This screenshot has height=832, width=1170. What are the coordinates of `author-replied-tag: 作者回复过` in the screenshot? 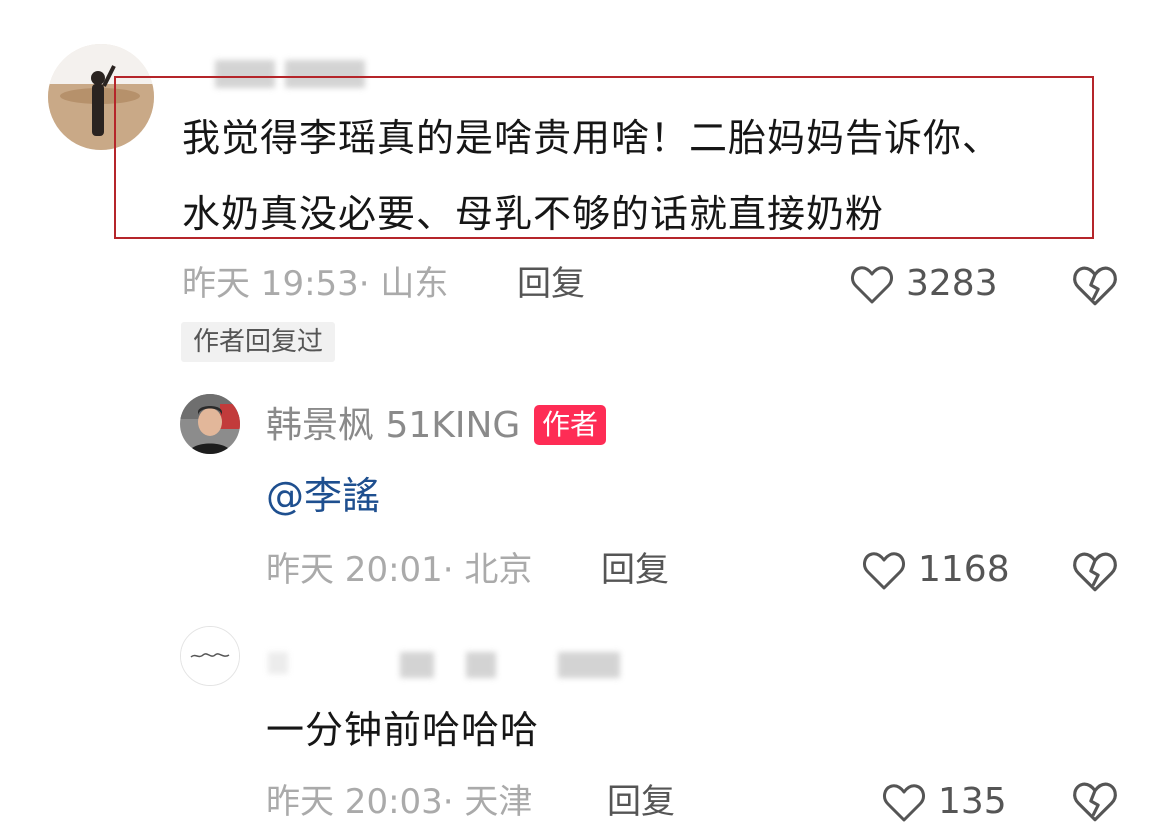 It's located at (258, 342).